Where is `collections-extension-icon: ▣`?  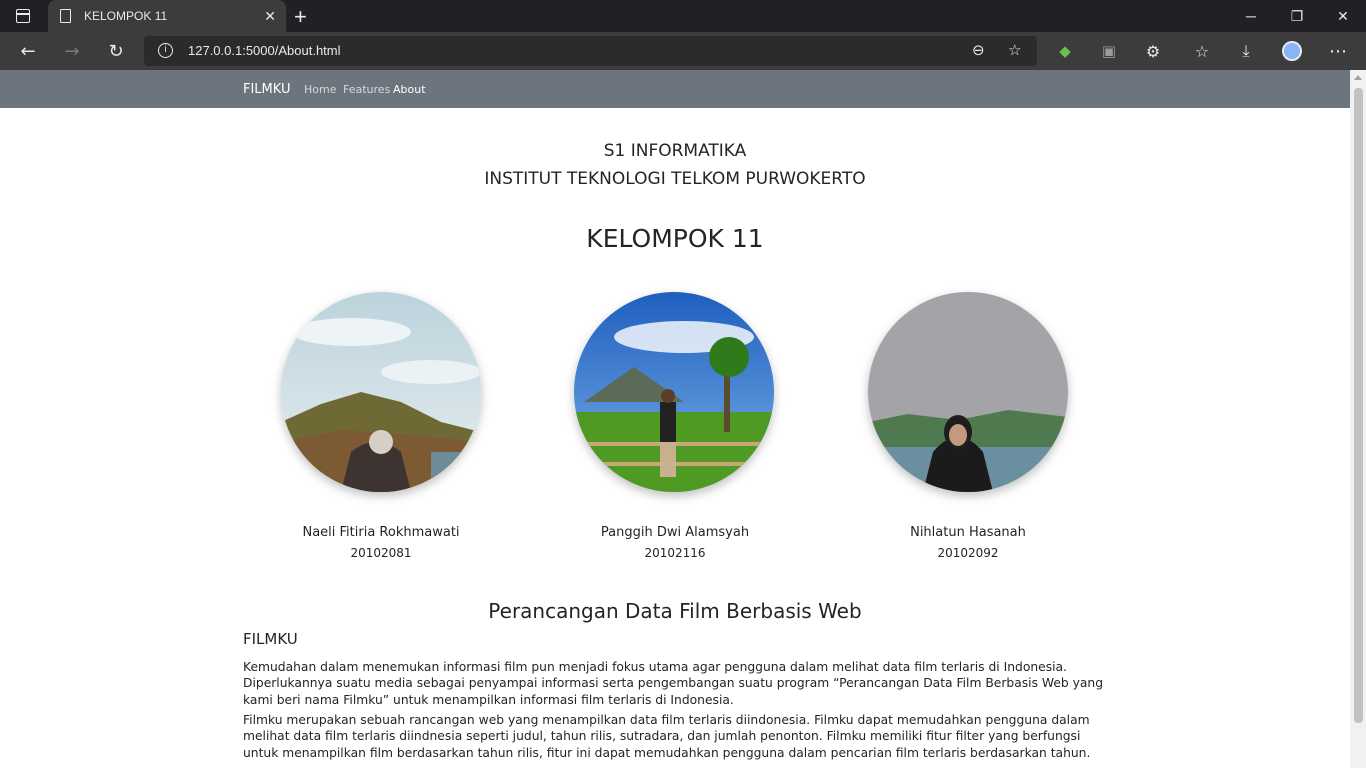 collections-extension-icon: ▣ is located at coordinates (1109, 51).